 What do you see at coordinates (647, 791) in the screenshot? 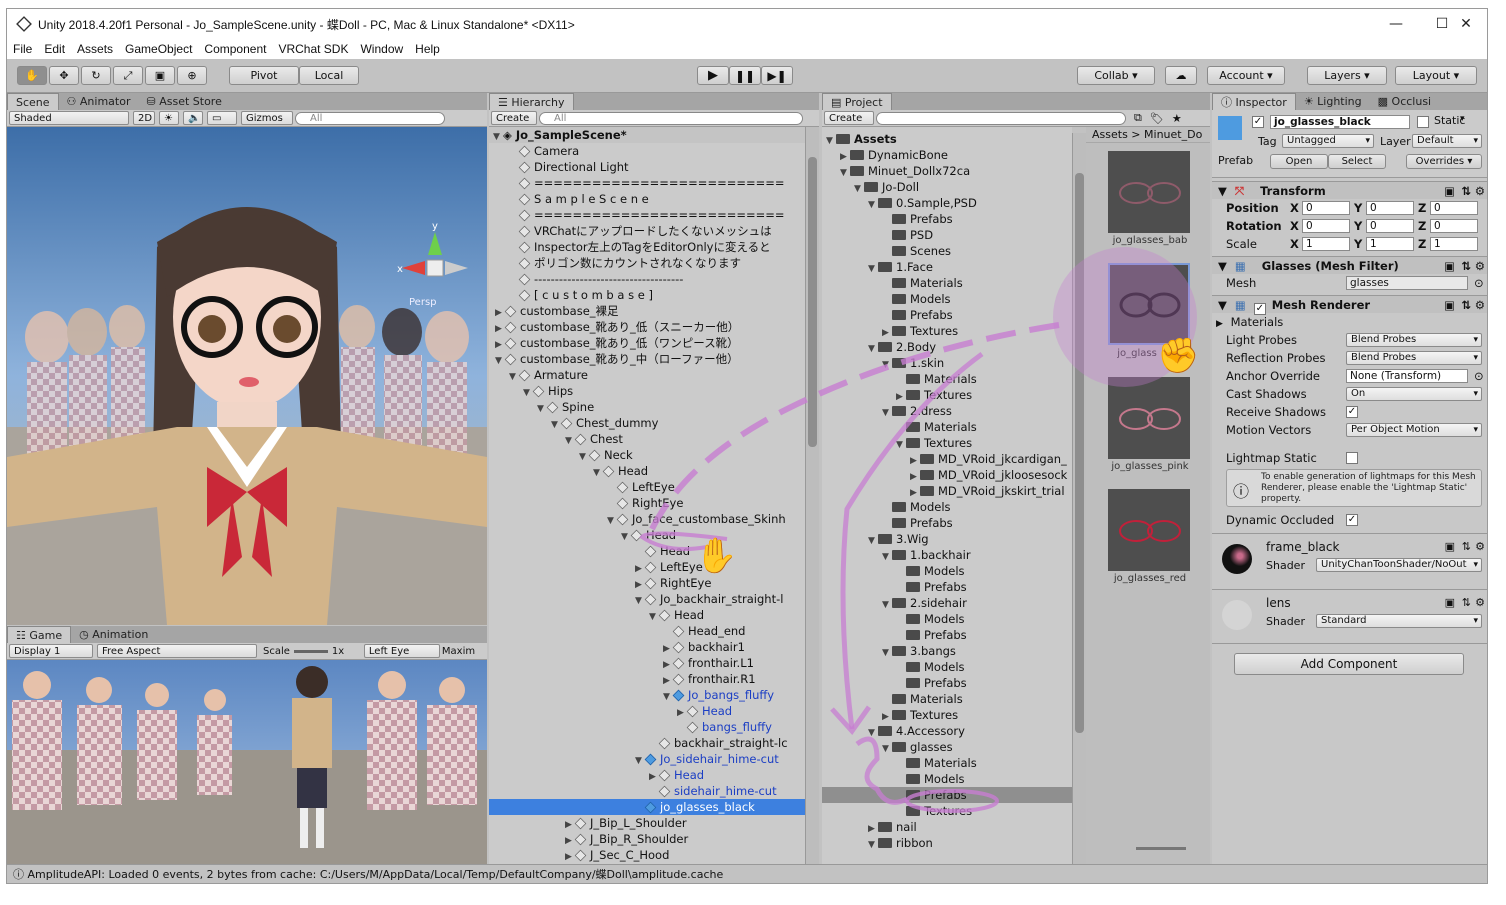
I see `hierarchy-row: sidehair_hime-cut` at bounding box center [647, 791].